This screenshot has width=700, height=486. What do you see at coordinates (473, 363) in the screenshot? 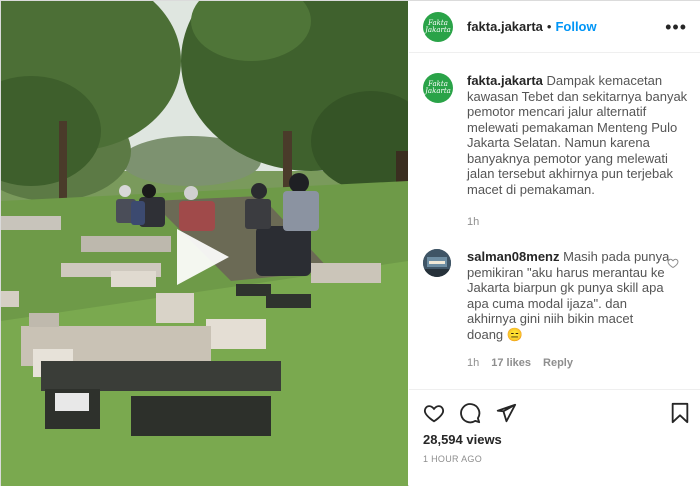
I see `comment-timestamp: 1h` at bounding box center [473, 363].